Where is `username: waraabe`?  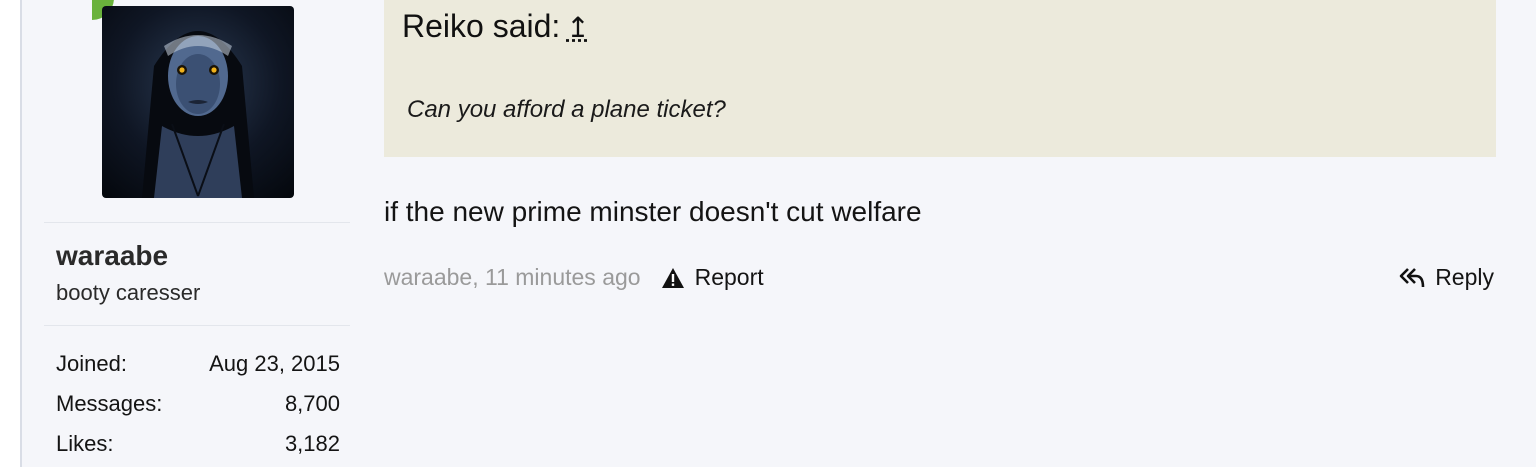 username: waraabe is located at coordinates (112, 256).